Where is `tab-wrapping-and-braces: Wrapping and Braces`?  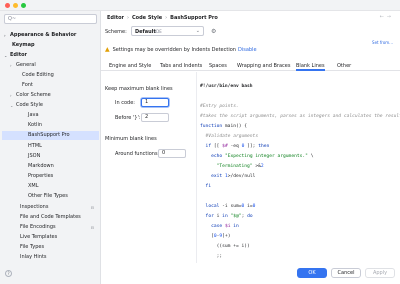 tab-wrapping-and-braces: Wrapping and Braces is located at coordinates (263, 66).